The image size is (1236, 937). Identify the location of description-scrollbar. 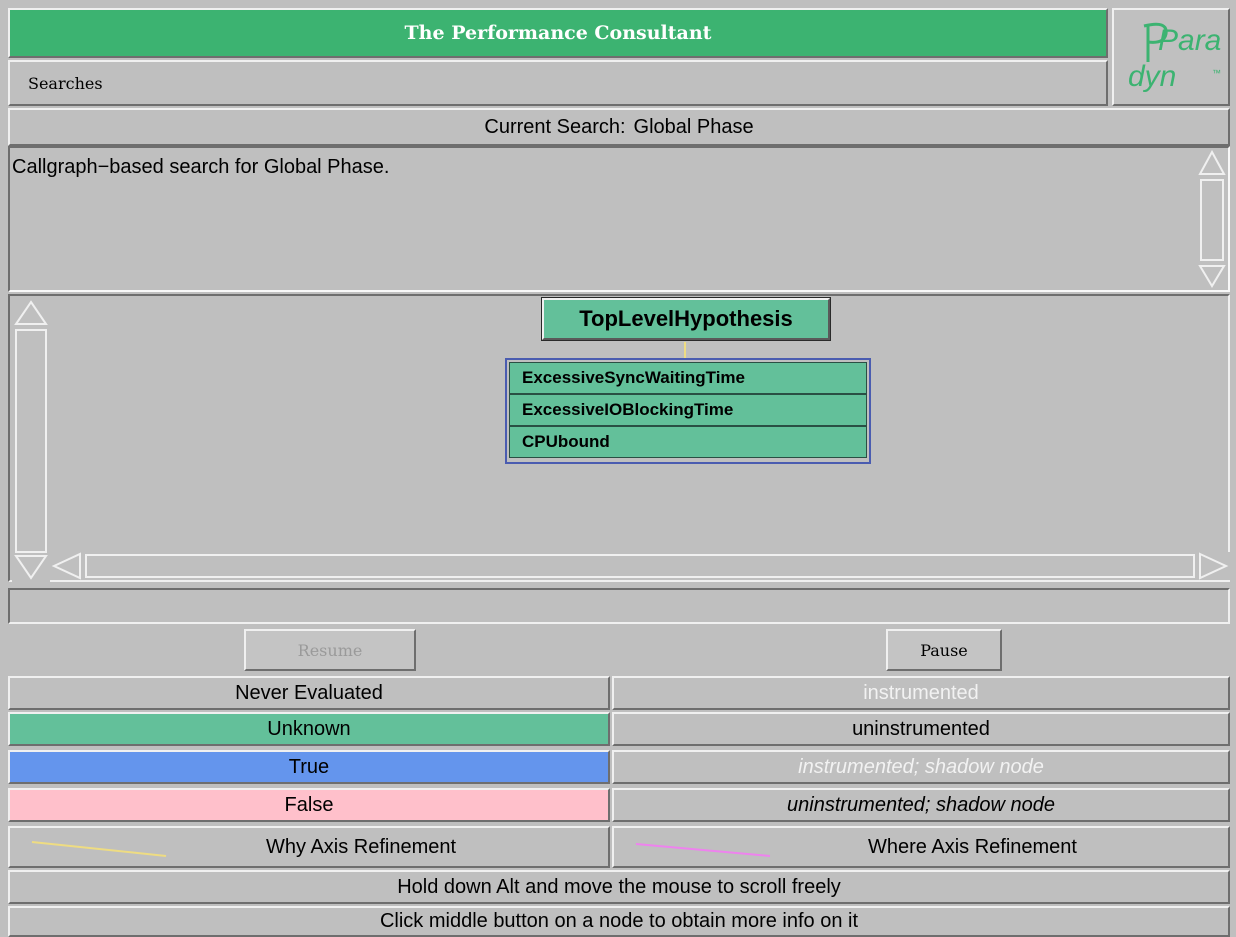
(1212, 219).